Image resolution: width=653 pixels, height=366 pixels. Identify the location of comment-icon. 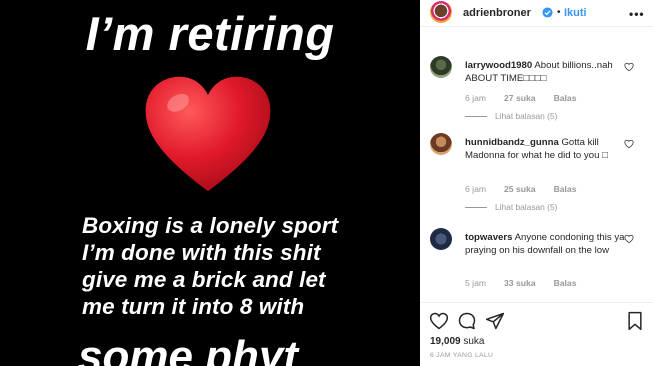
(467, 321).